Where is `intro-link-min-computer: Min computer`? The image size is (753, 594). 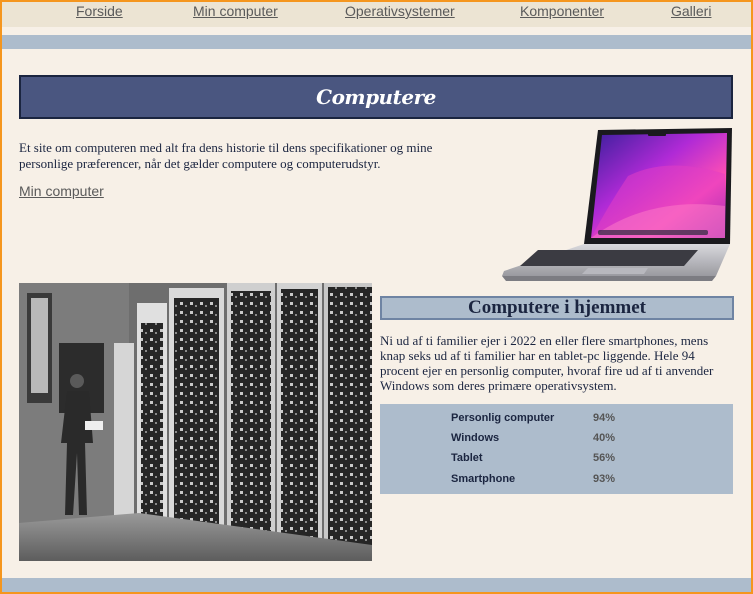 intro-link-min-computer: Min computer is located at coordinates (61, 191).